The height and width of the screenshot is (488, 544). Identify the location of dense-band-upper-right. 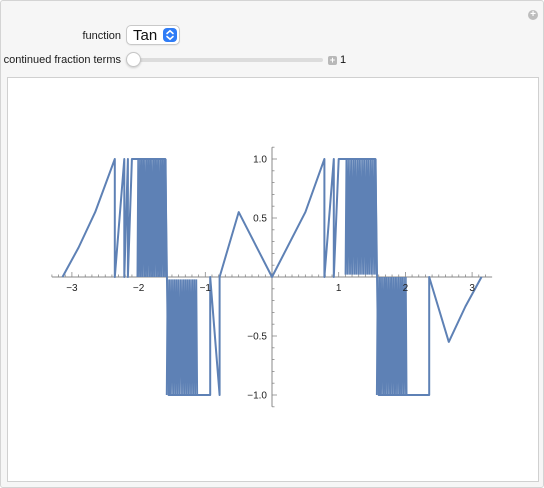
(361, 216).